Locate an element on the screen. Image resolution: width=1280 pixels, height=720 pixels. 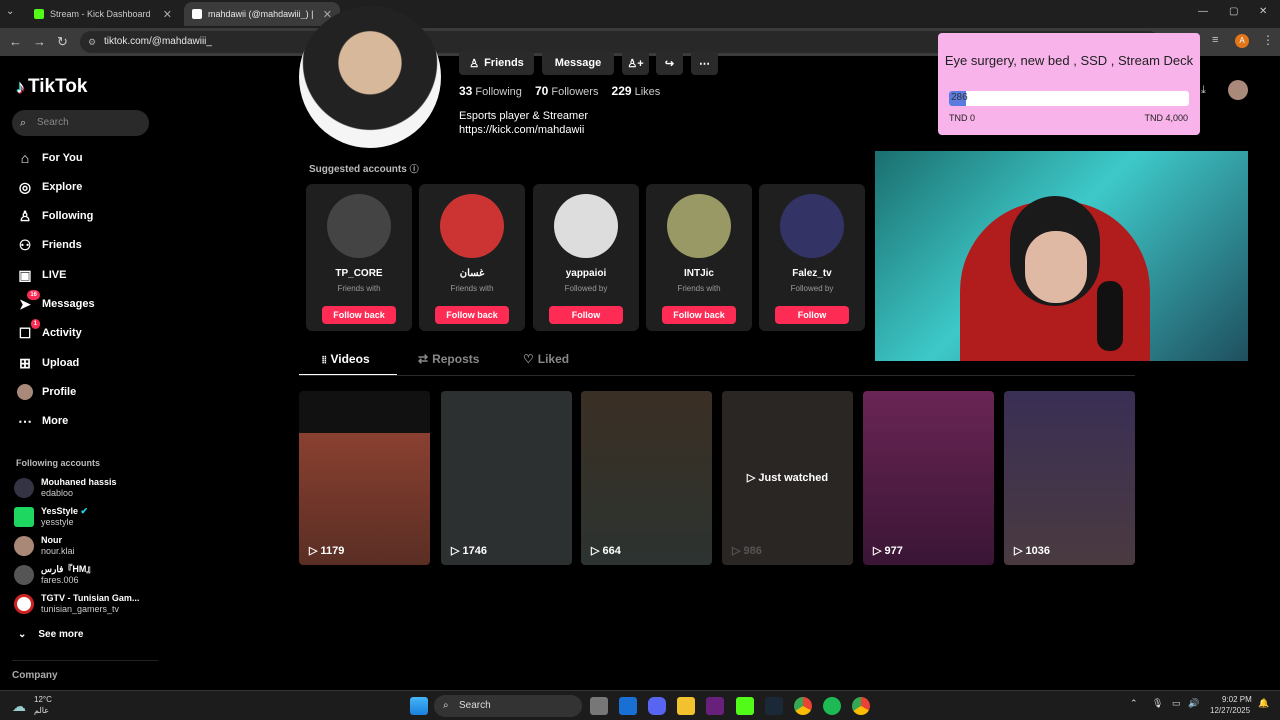
kick-icon is located at coordinates (745, 706).